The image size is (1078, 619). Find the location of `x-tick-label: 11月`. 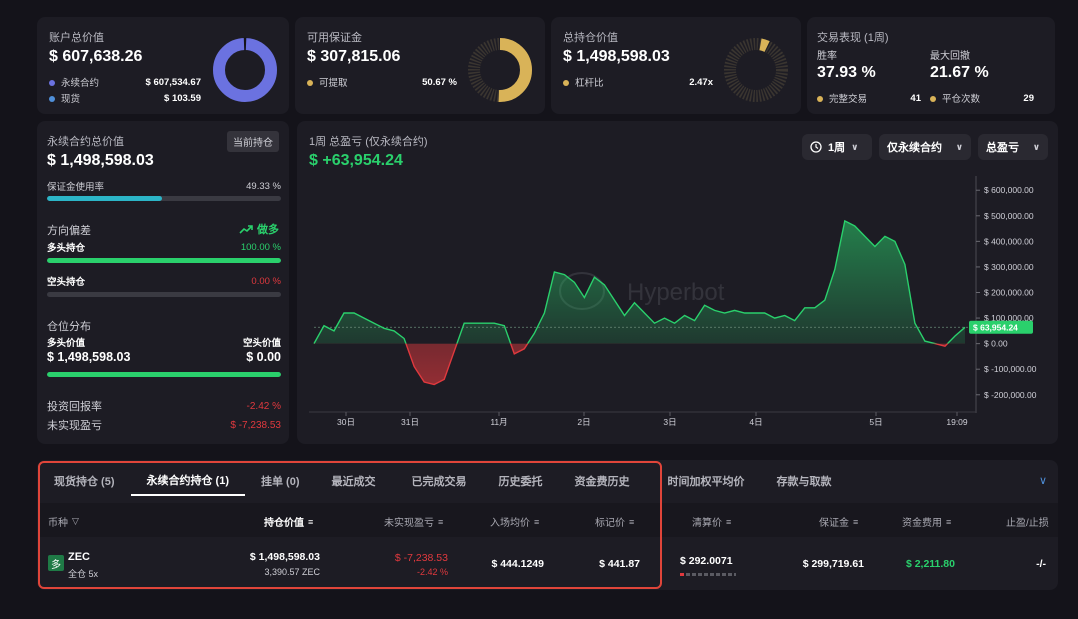

x-tick-label: 11月 is located at coordinates (498, 422).